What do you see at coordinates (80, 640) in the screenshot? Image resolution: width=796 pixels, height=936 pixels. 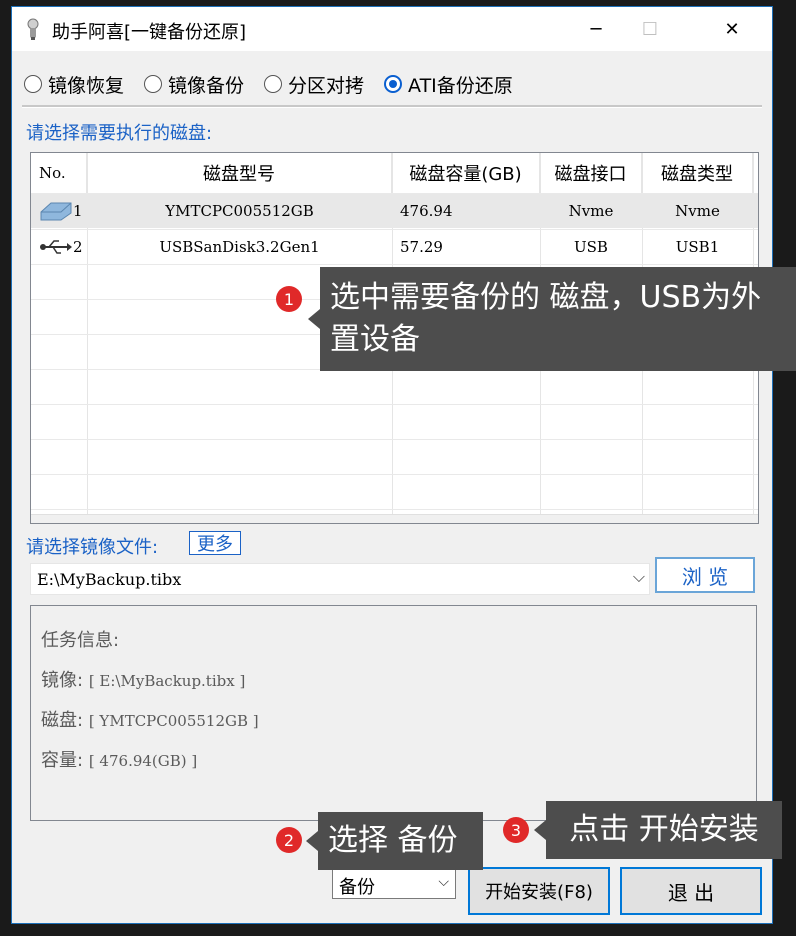 I see `task-info-heading: 任务信息:` at bounding box center [80, 640].